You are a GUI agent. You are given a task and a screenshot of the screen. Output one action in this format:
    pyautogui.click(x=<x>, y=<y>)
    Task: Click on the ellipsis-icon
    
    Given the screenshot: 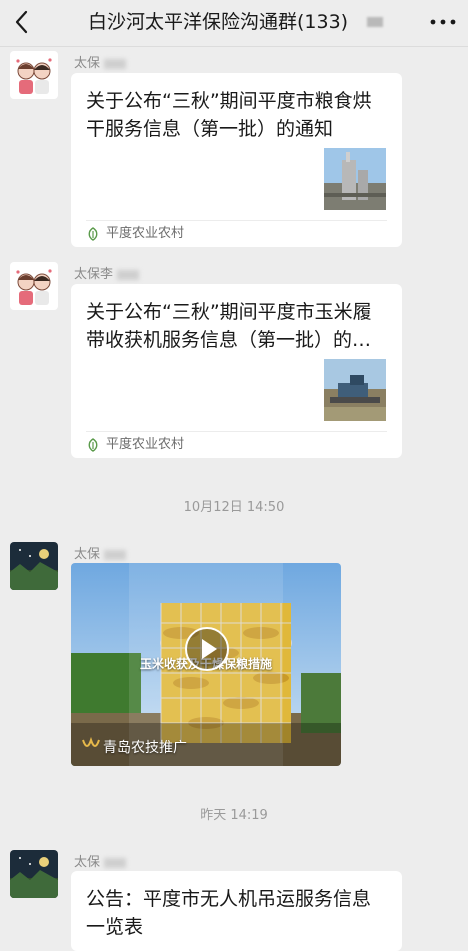 What is the action you would take?
    pyautogui.click(x=443, y=22)
    